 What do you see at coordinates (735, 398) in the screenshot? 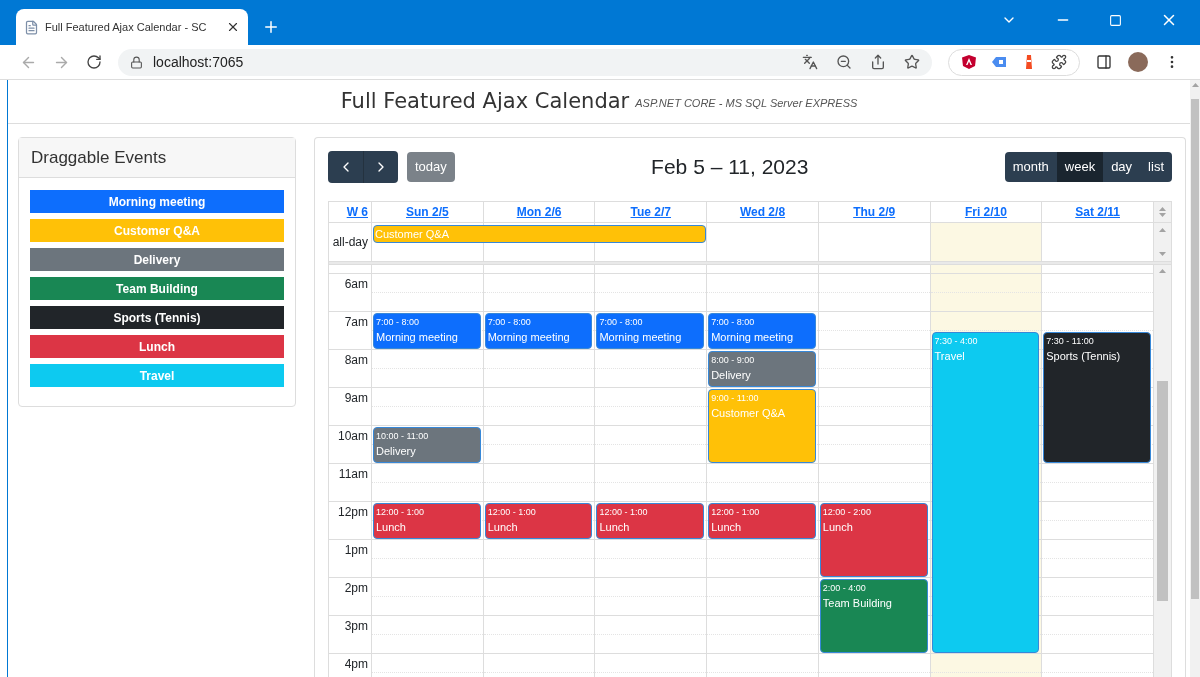
I see `event-time: 9:00 - 11:00` at bounding box center [735, 398].